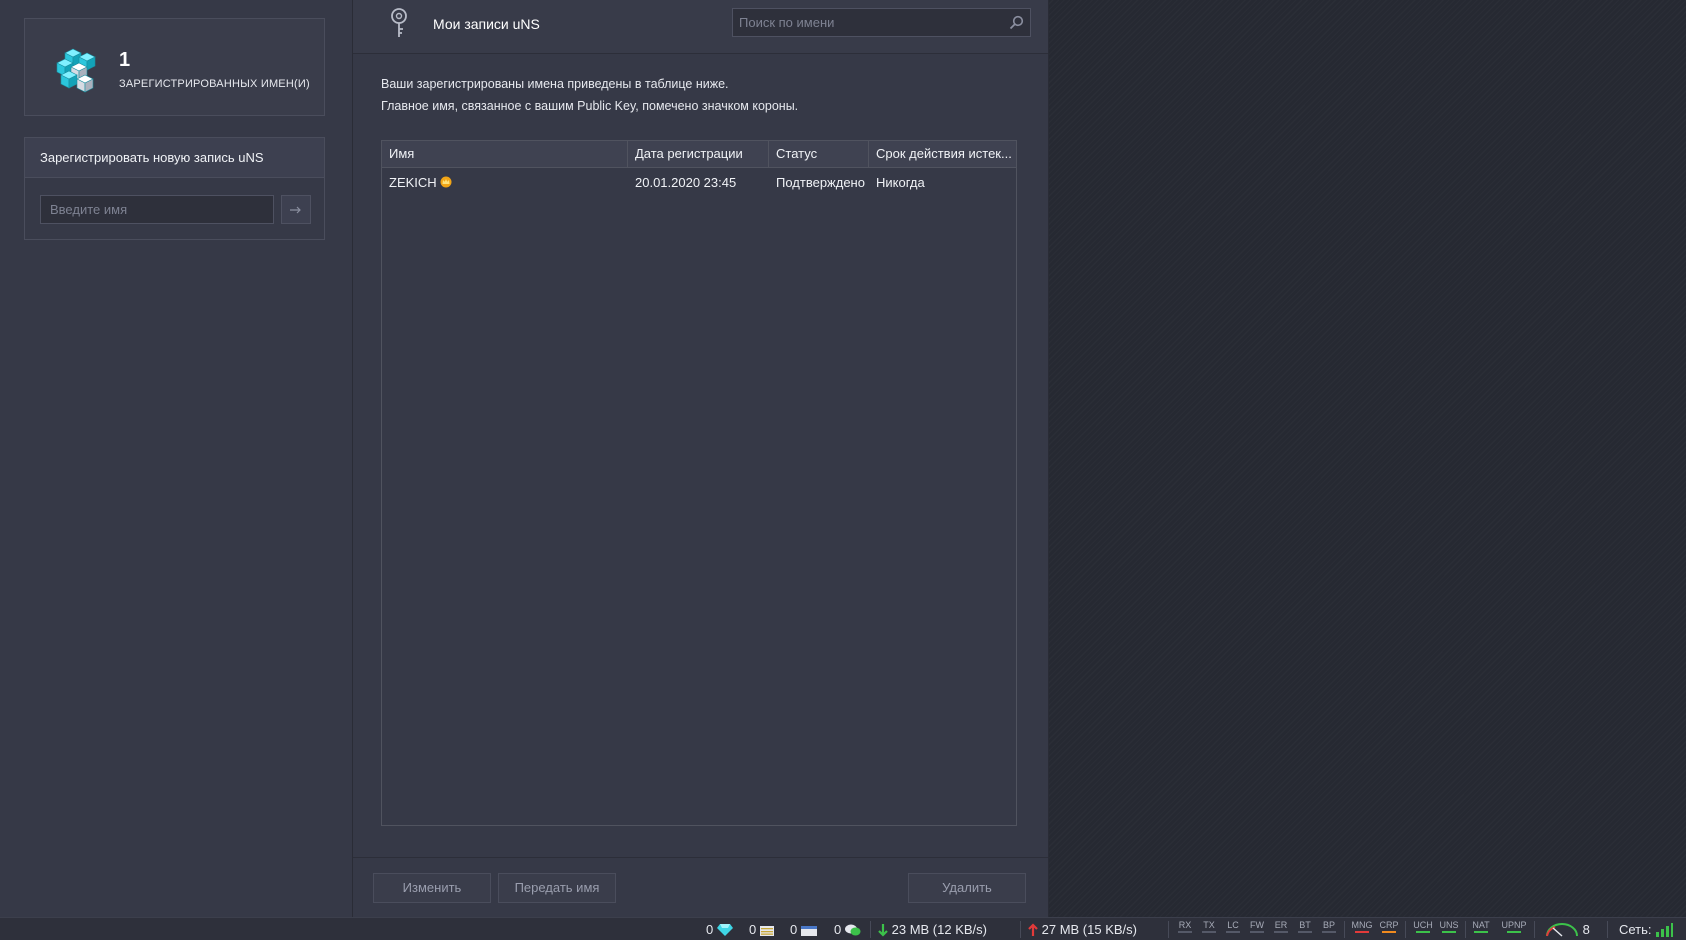  I want to click on network-stat: Сеть:, so click(1646, 929).